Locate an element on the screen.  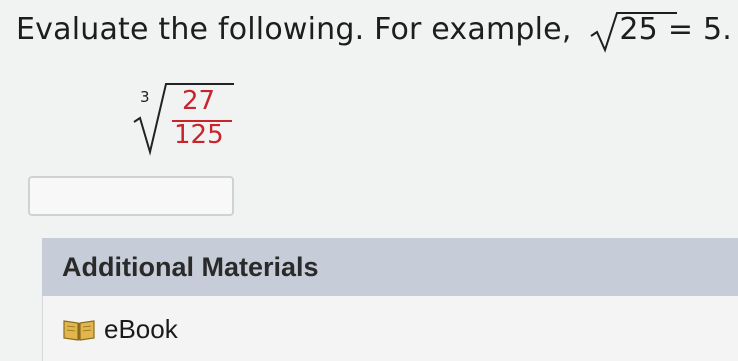
radical-sign-icon is located at coordinates (634, 32).